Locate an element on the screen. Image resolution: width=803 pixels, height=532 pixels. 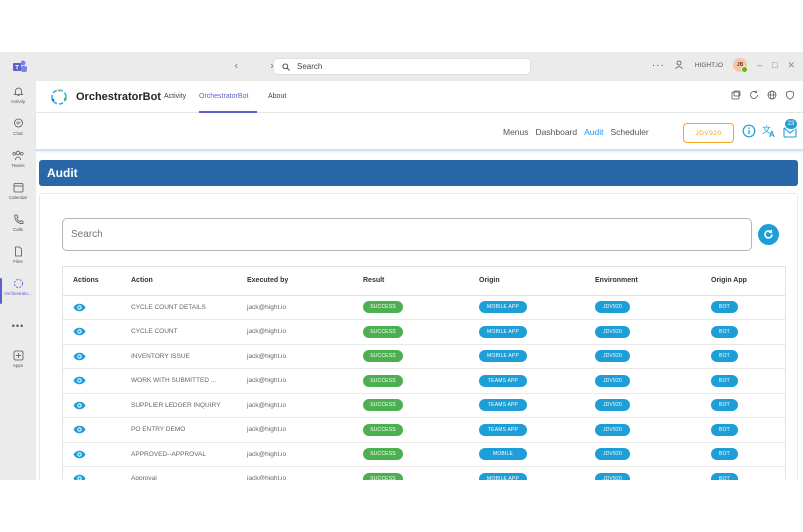
column-header: Executed by is located at coordinates (295, 281).